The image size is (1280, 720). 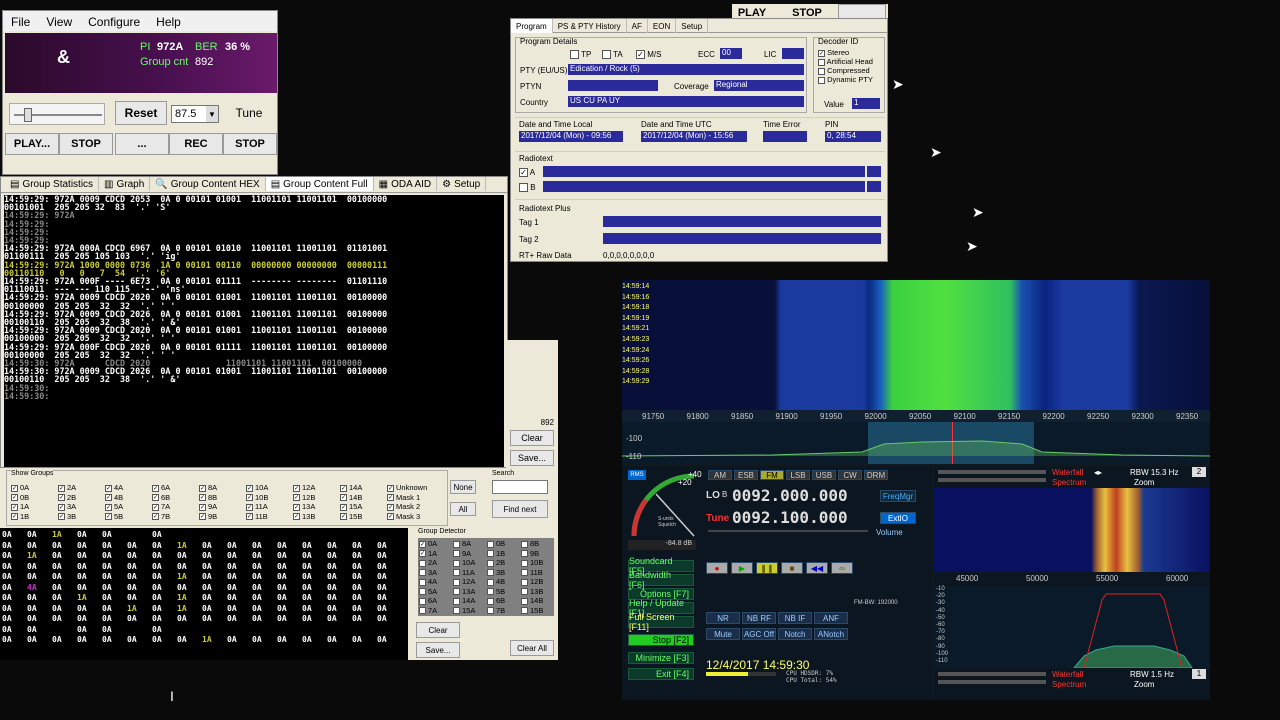 What do you see at coordinates (470, 544) in the screenshot?
I see `detector-checkbox: 8A` at bounding box center [470, 544].